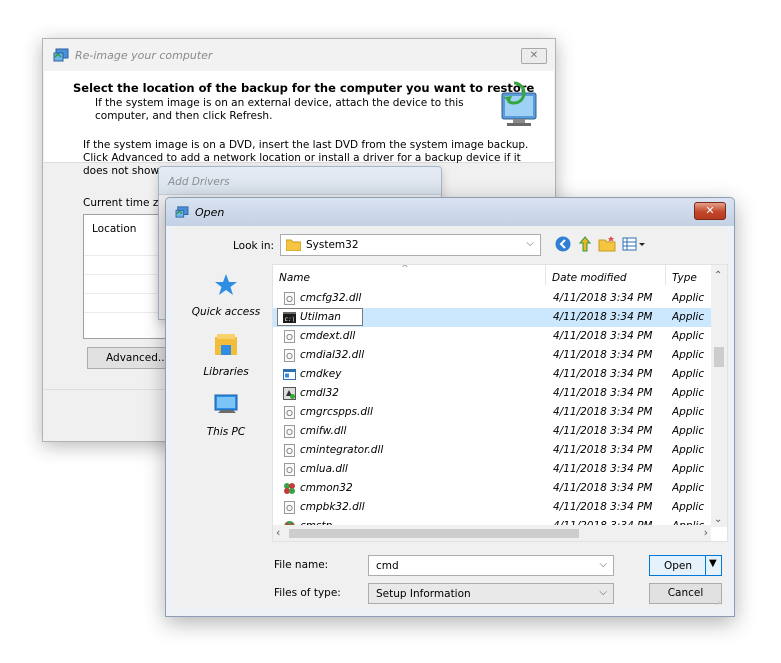  I want to click on libraries-icon, so click(226, 344).